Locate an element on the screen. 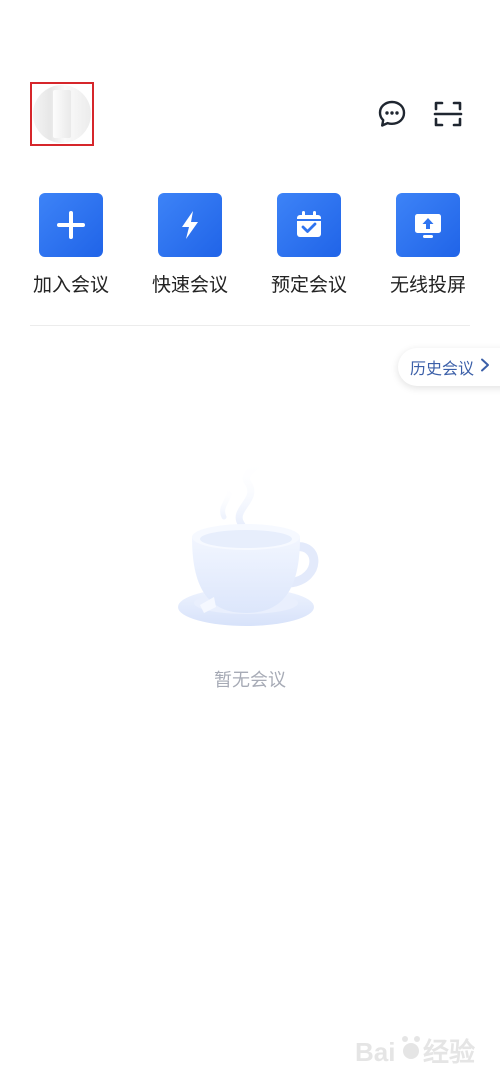 Image resolution: width=500 pixels, height=1083 pixels. screen-cast-label: 无线投屏 is located at coordinates (427, 285).